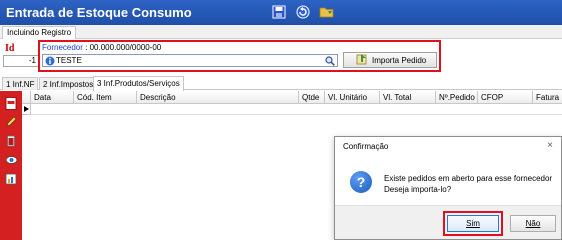  I want to click on fornecedor-label: Fornecedor, so click(62, 47).